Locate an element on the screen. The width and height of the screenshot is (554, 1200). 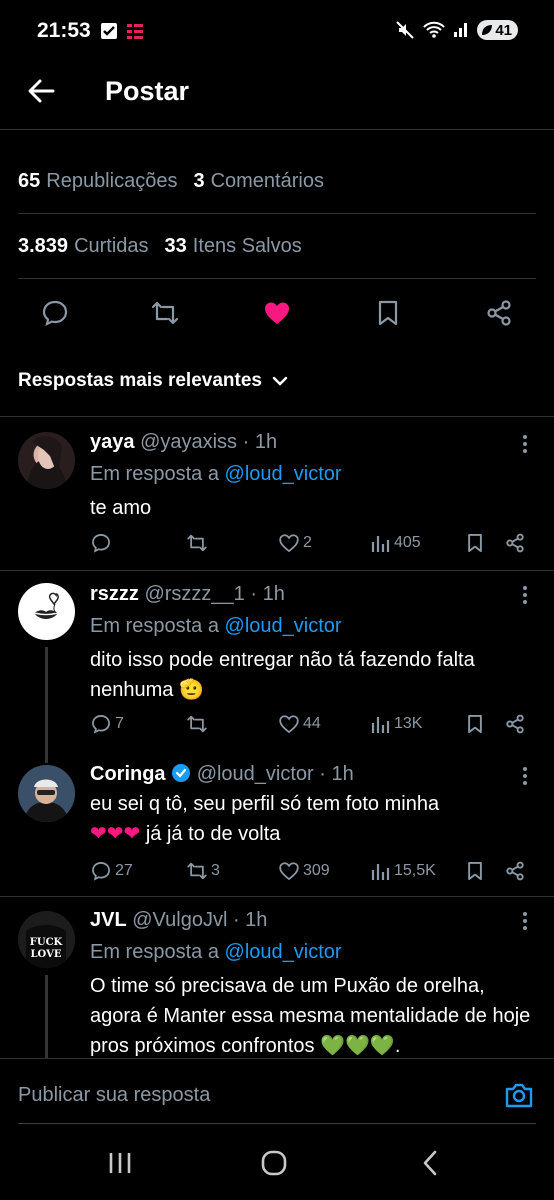
comments-stat: 3 Comentários is located at coordinates (258, 181).